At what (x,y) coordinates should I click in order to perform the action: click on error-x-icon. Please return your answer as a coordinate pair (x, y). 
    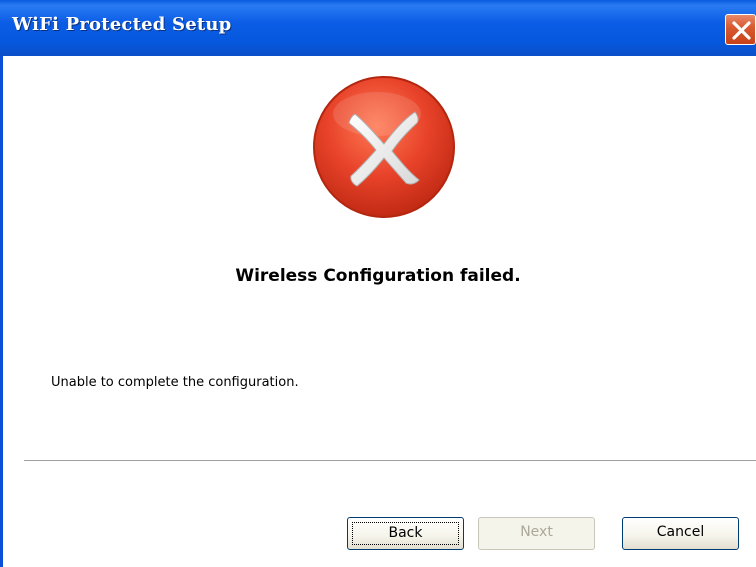
    Looking at the image, I should click on (384, 147).